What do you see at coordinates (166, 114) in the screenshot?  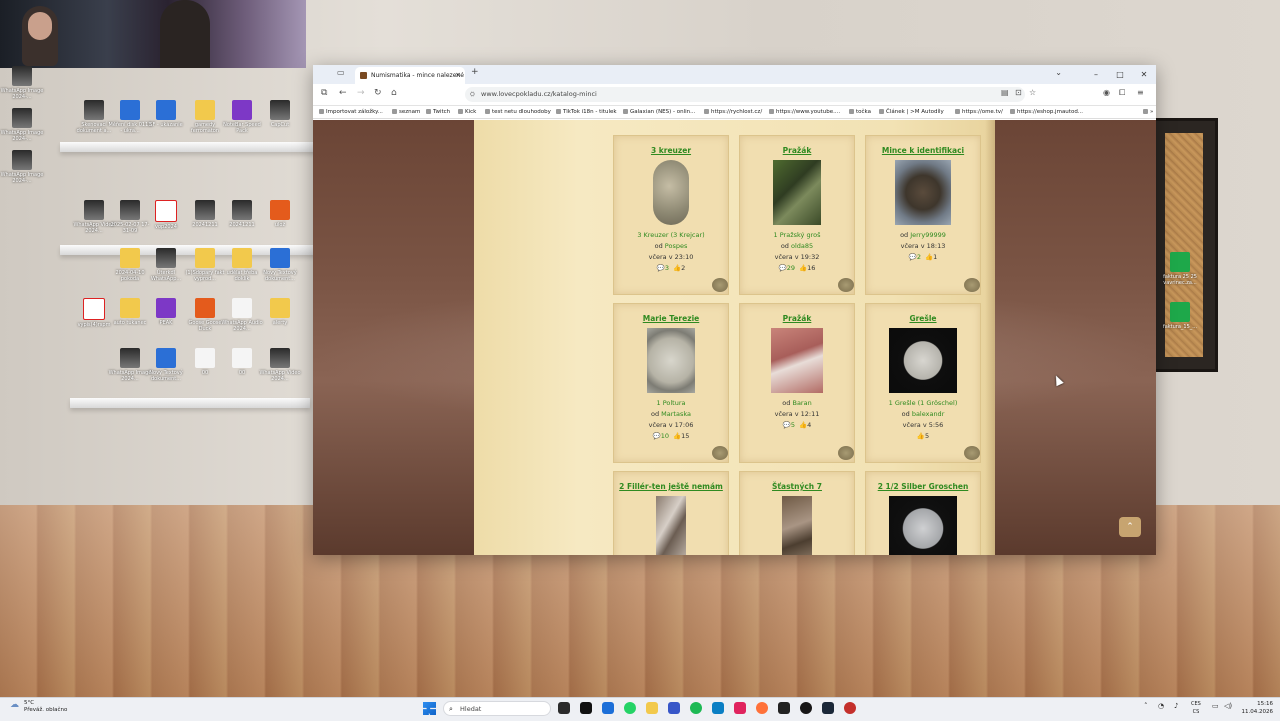 I see `desktop-icon: SF - ukázanie` at bounding box center [166, 114].